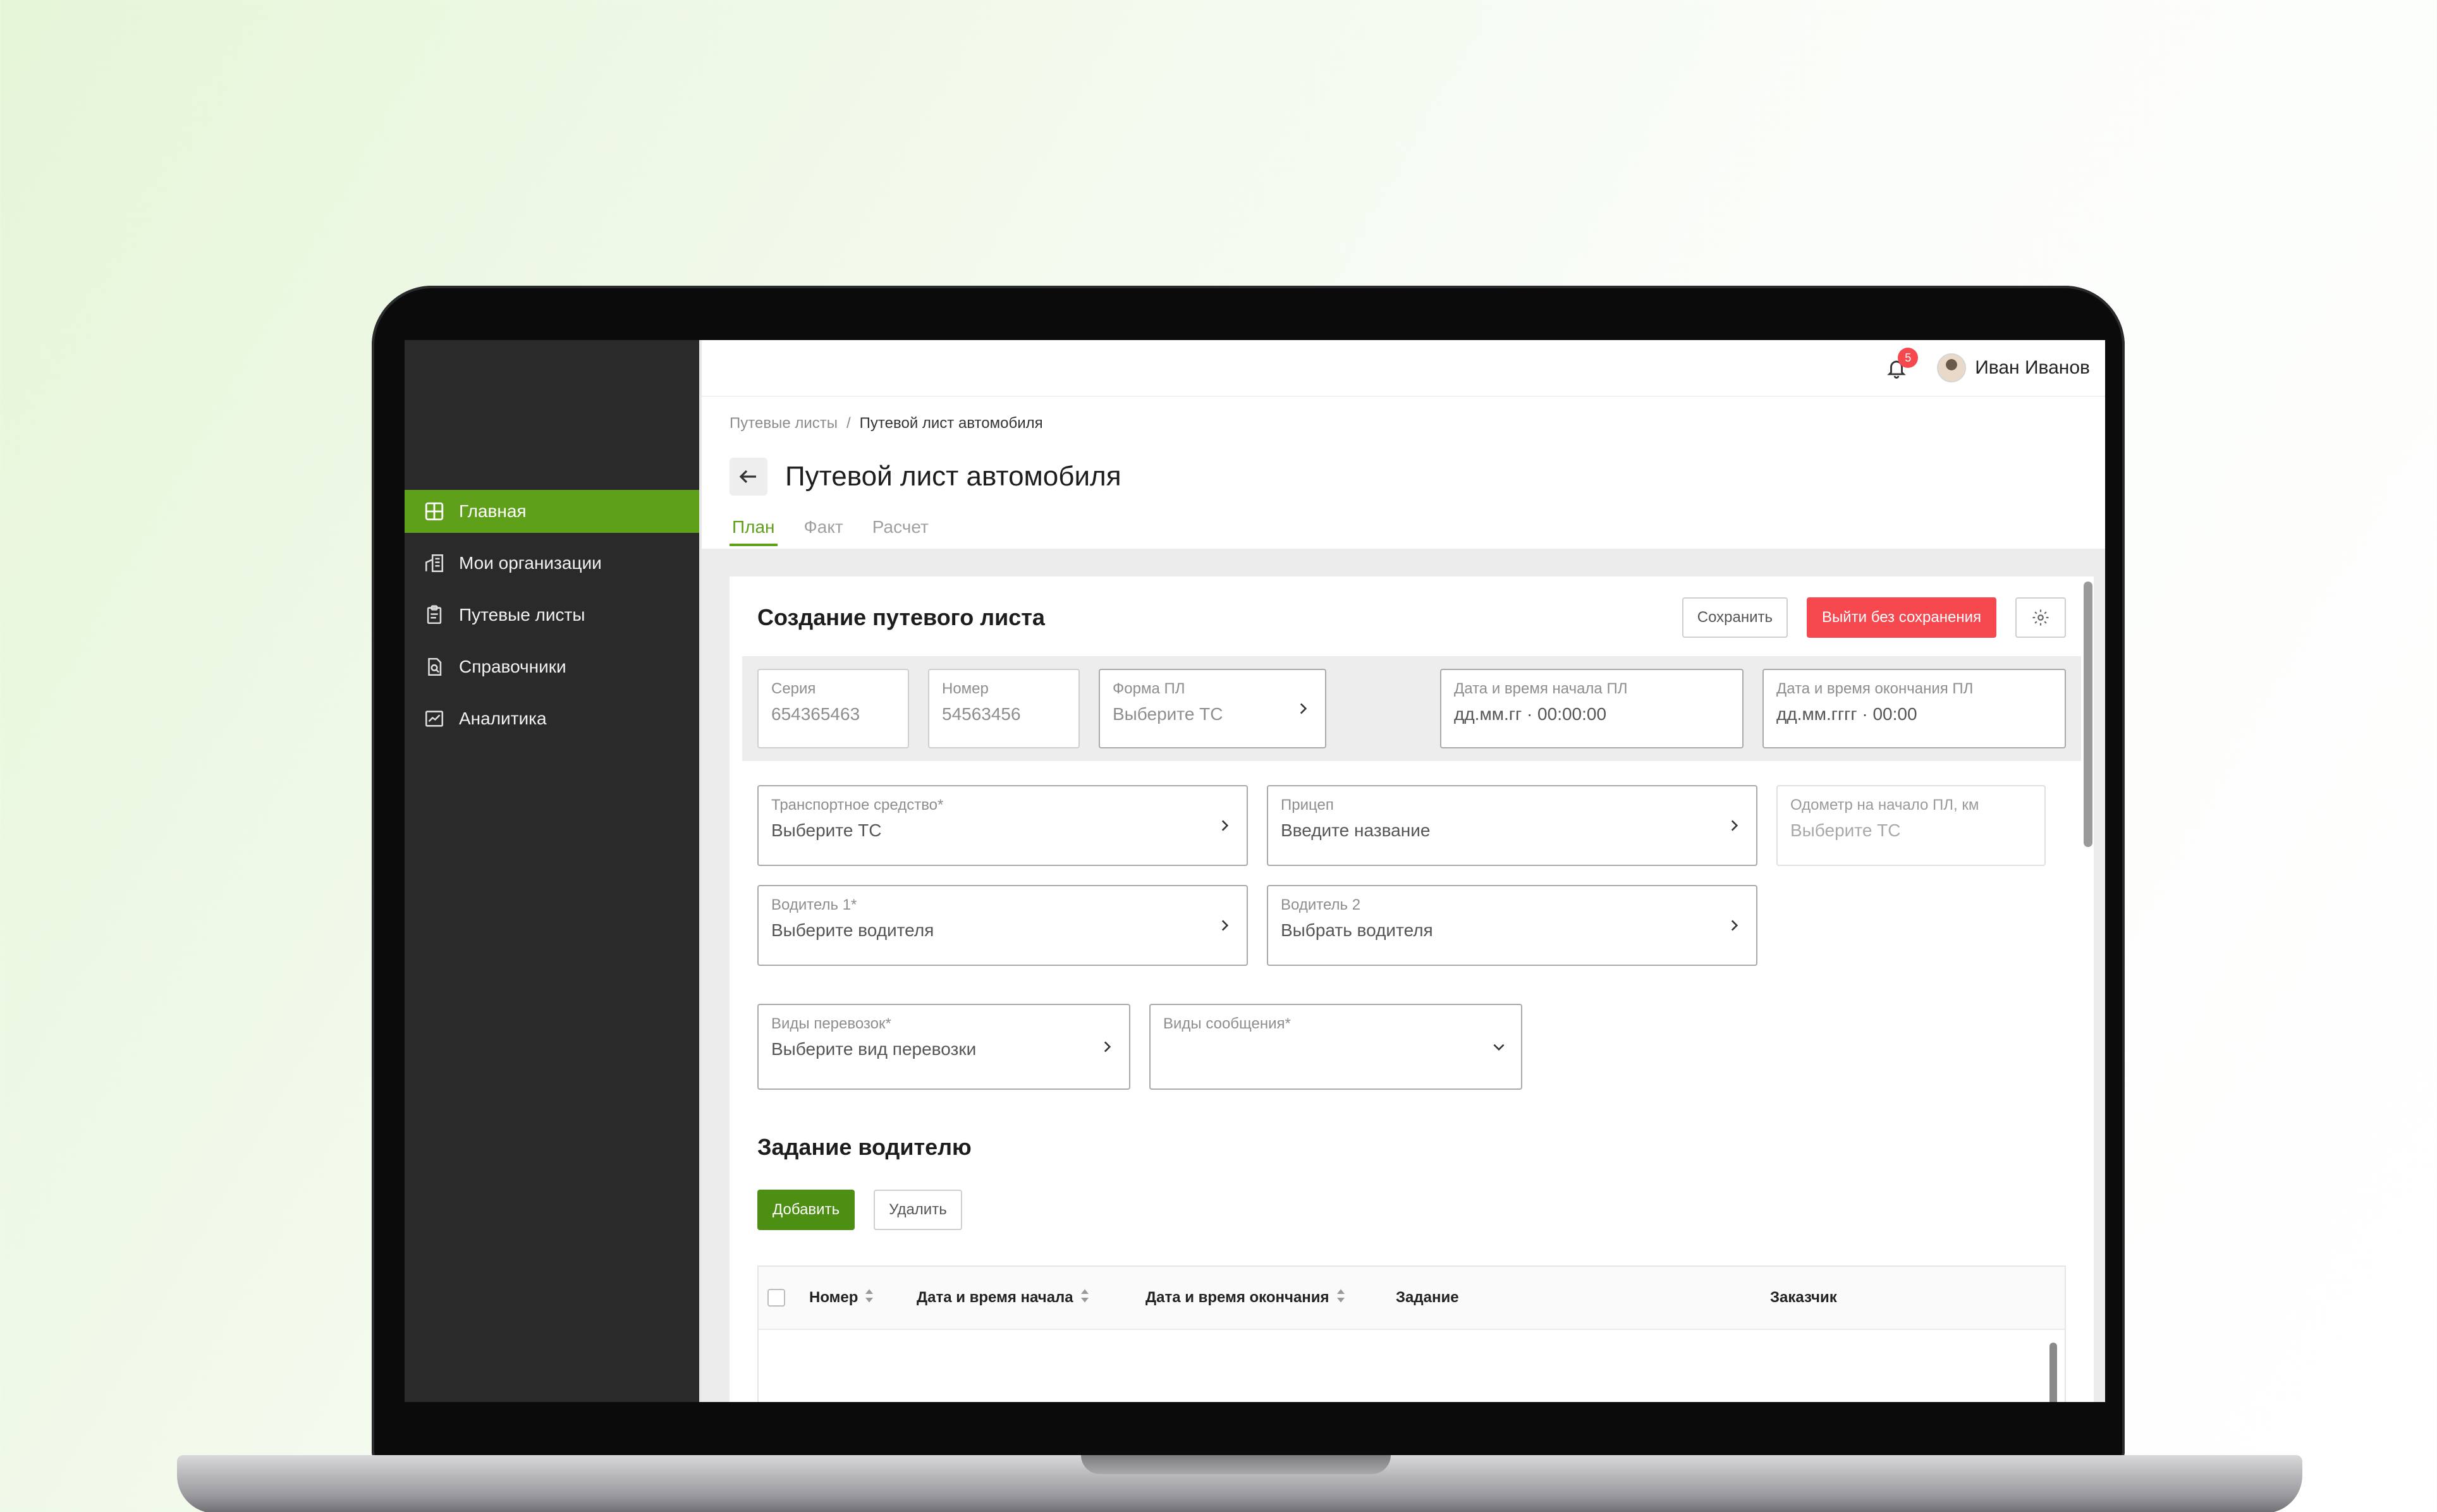 This screenshot has width=2437, height=1512. What do you see at coordinates (493, 511) in the screenshot?
I see `sidebar-item-label: Главная` at bounding box center [493, 511].